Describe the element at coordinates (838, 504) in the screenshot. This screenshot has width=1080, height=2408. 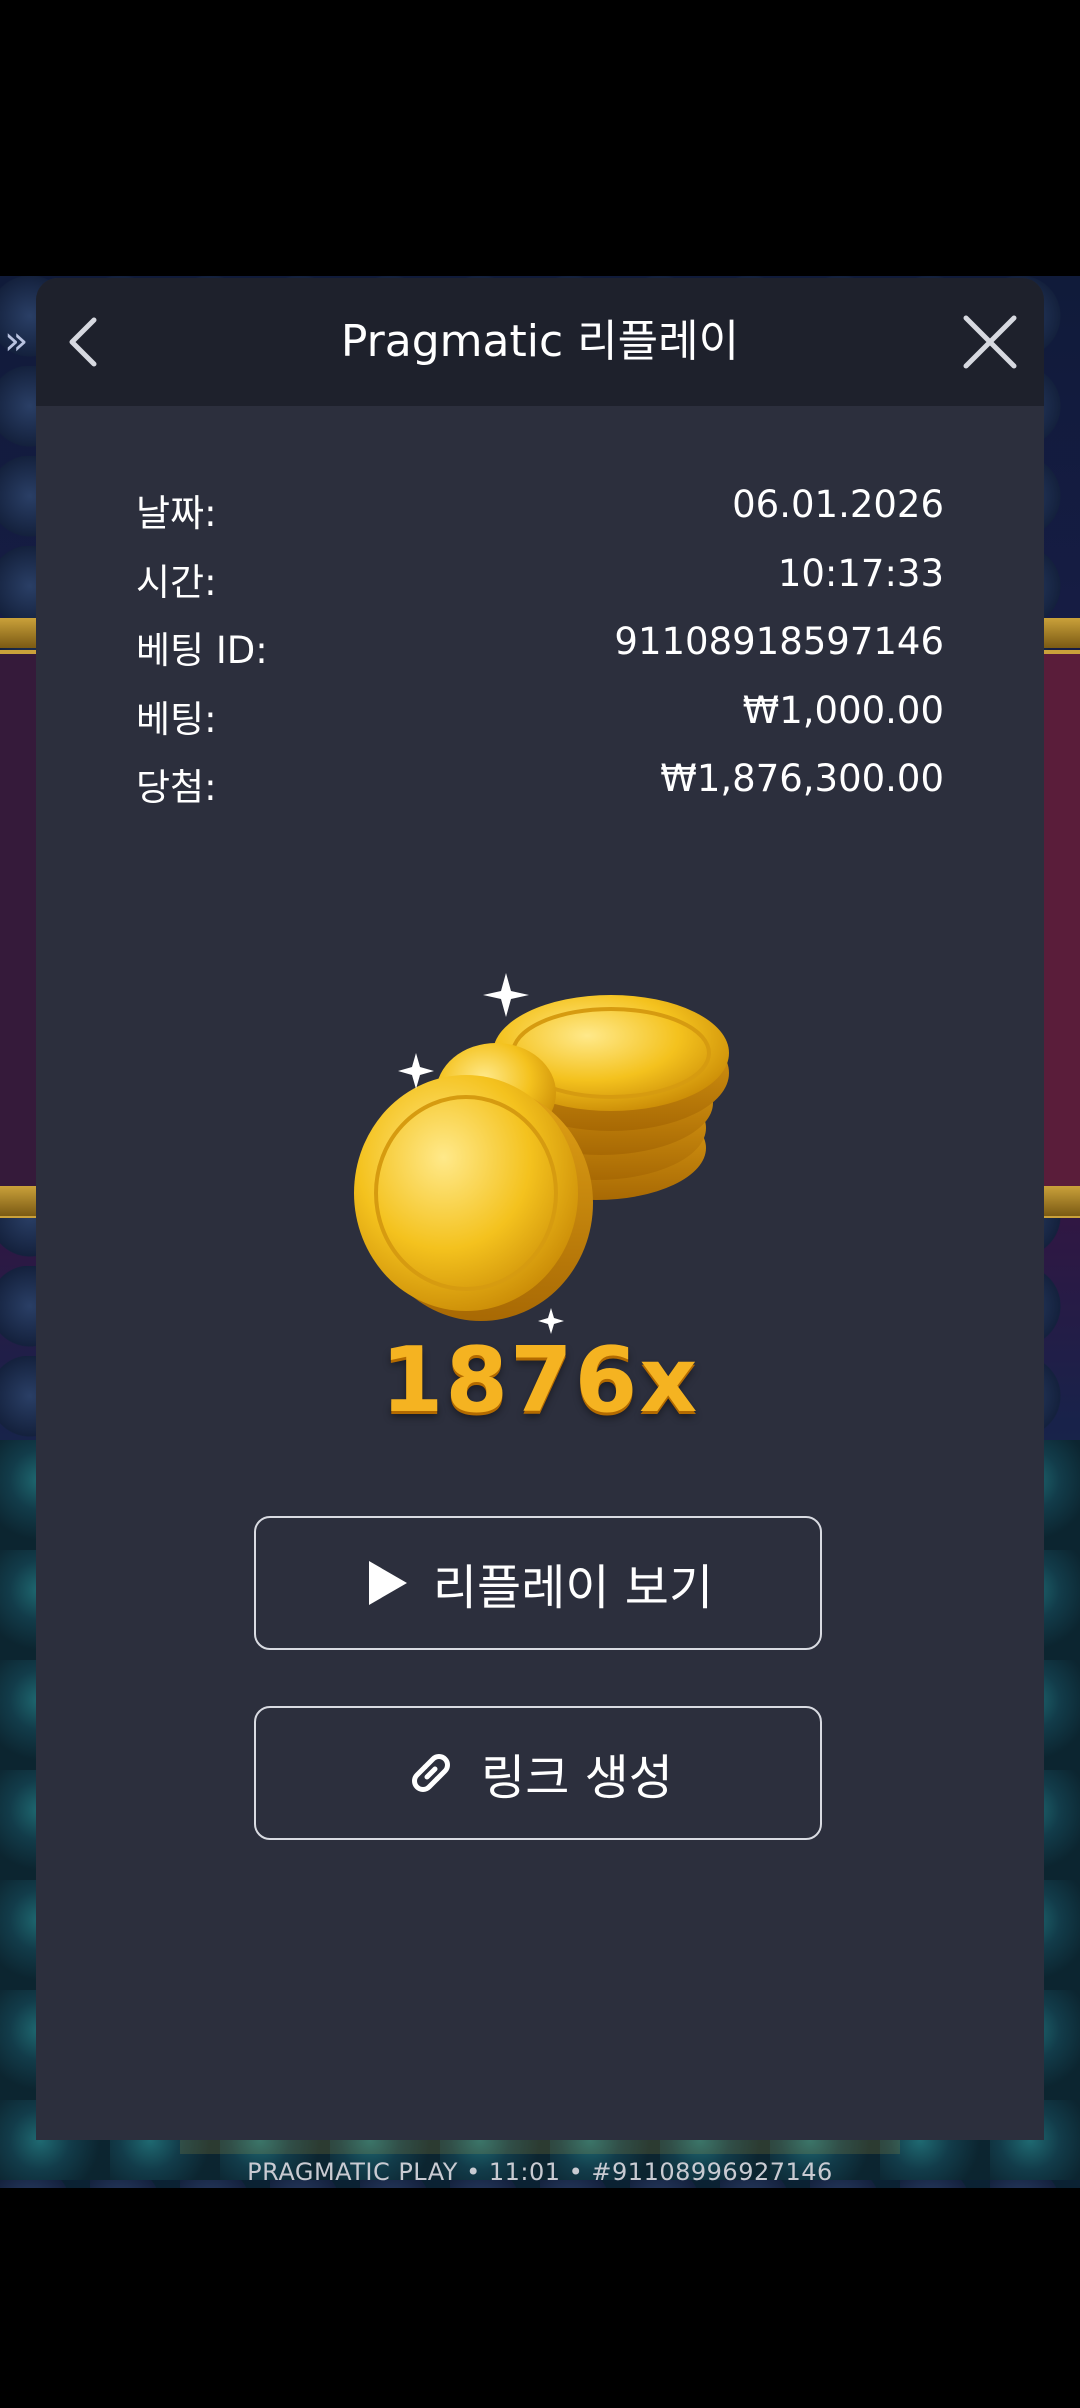
I see `info-value: 06.01.2026` at that location.